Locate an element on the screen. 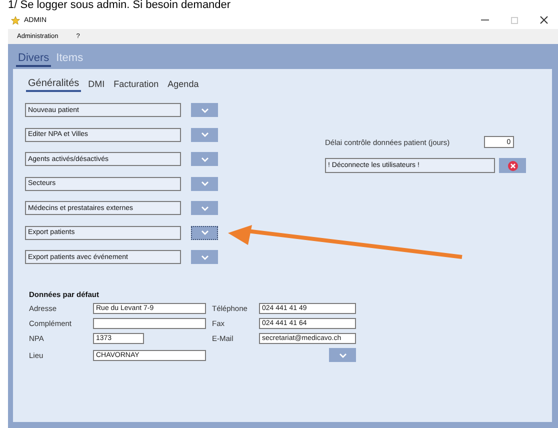 The width and height of the screenshot is (558, 428). disconnect-button is located at coordinates (512, 165).